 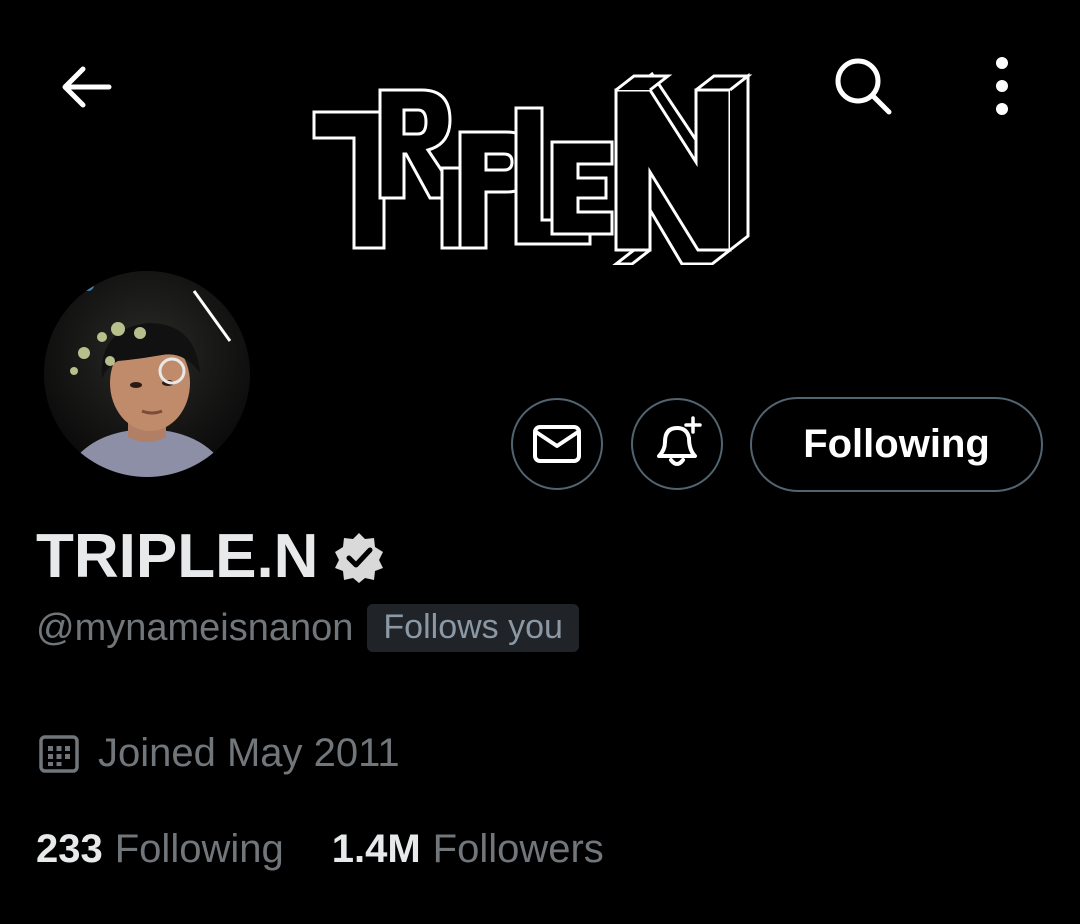 I want to click on envelope-icon, so click(x=557, y=444).